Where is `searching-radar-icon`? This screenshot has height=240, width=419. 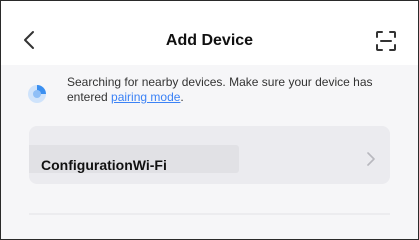 searching-radar-icon is located at coordinates (37, 94).